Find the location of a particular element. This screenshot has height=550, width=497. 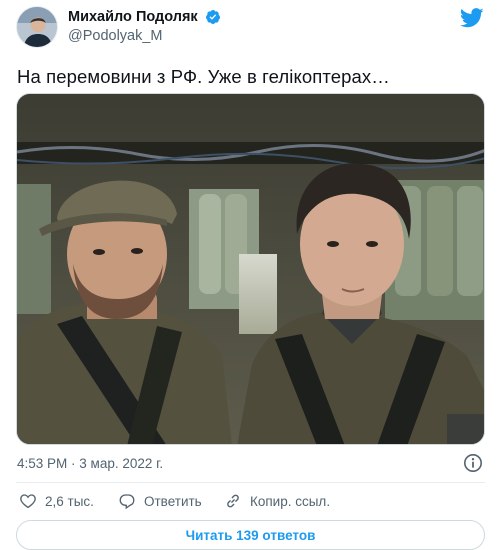

like-button: 2,6 тыс. is located at coordinates (56, 501).